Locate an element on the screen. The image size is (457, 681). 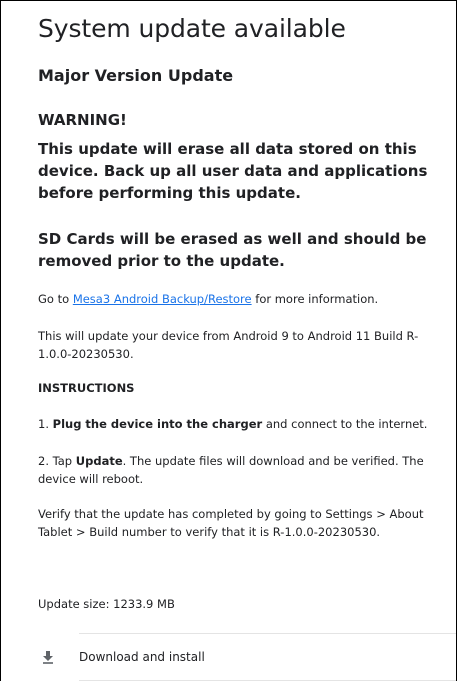
download-icon is located at coordinates (48, 657).